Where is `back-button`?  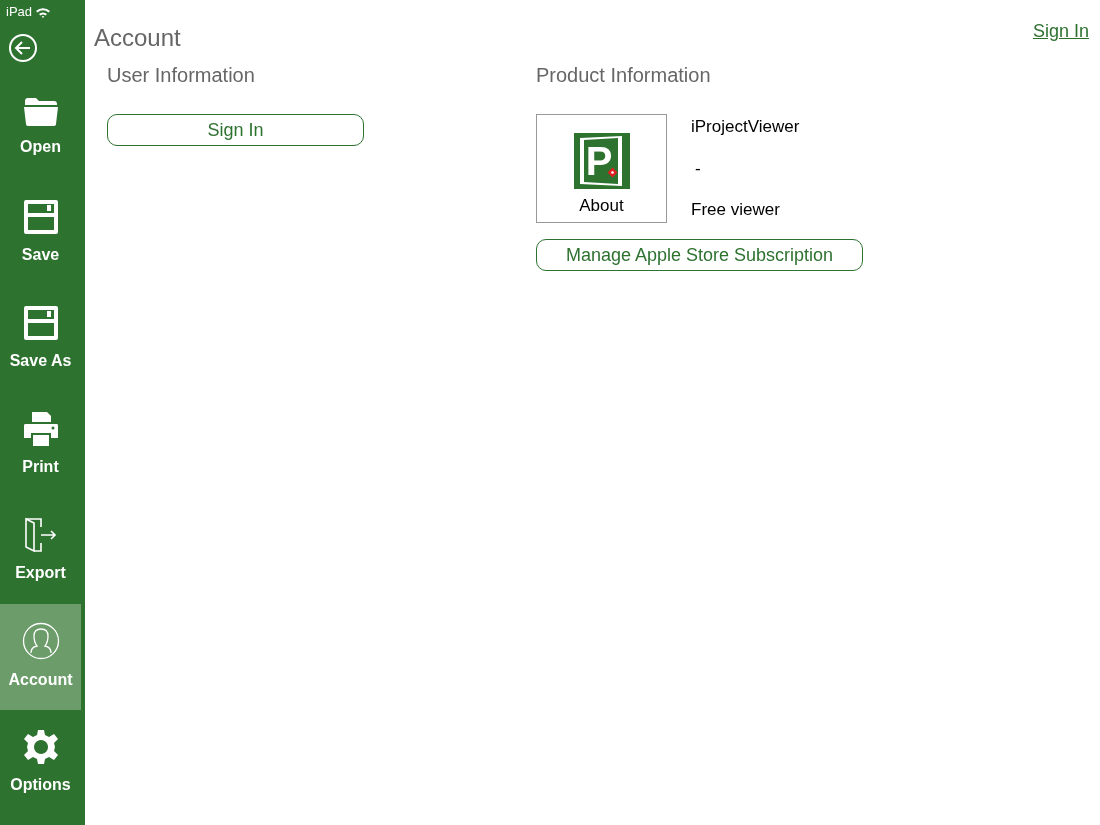
back-button is located at coordinates (23, 48).